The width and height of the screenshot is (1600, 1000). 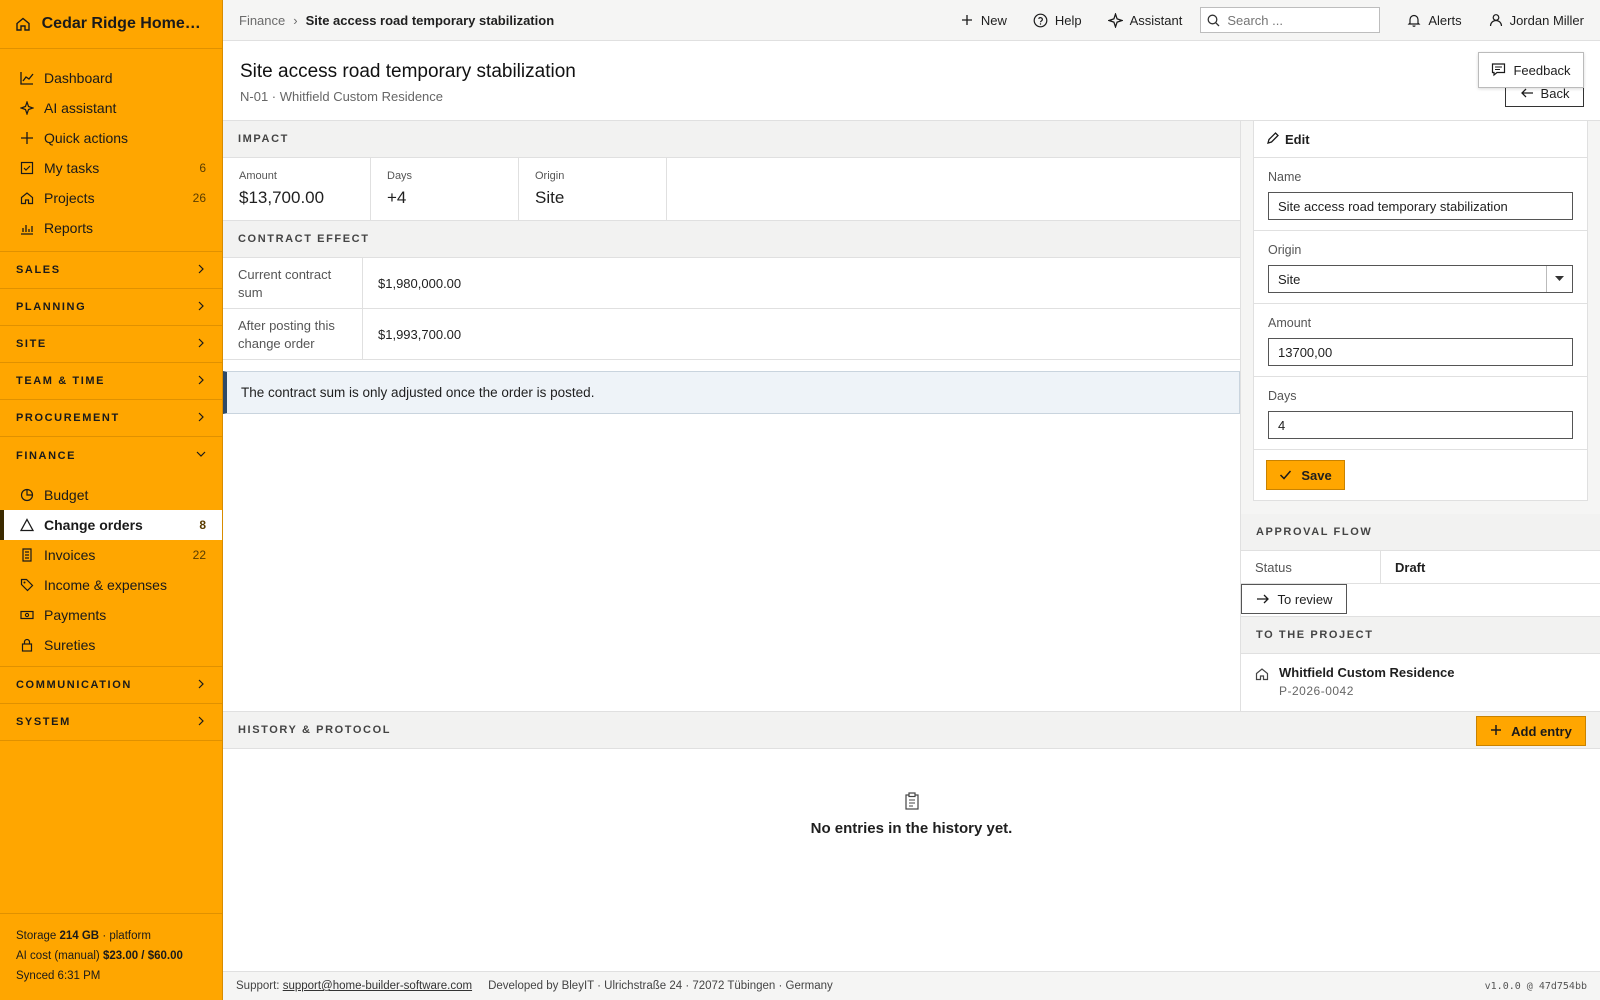 What do you see at coordinates (111, 344) in the screenshot?
I see `sidebar-group-site: SITE` at bounding box center [111, 344].